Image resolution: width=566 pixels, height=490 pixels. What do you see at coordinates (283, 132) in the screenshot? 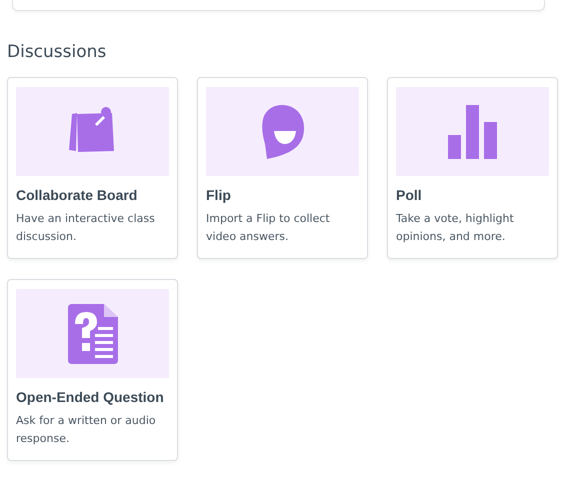
I see `smiling-face-icon` at bounding box center [283, 132].